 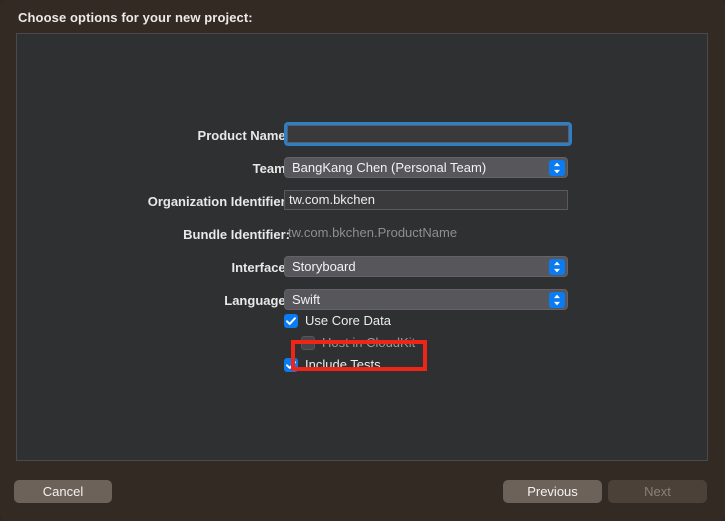 I want to click on interface-control: Storyboard, so click(x=426, y=265).